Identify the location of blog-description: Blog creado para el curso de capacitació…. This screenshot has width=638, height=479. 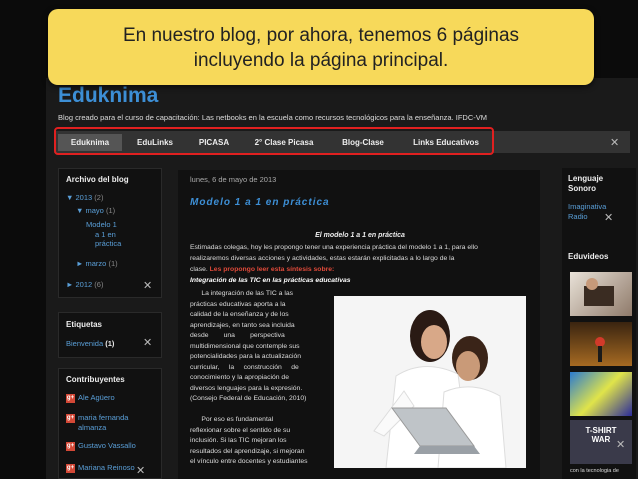
(272, 117).